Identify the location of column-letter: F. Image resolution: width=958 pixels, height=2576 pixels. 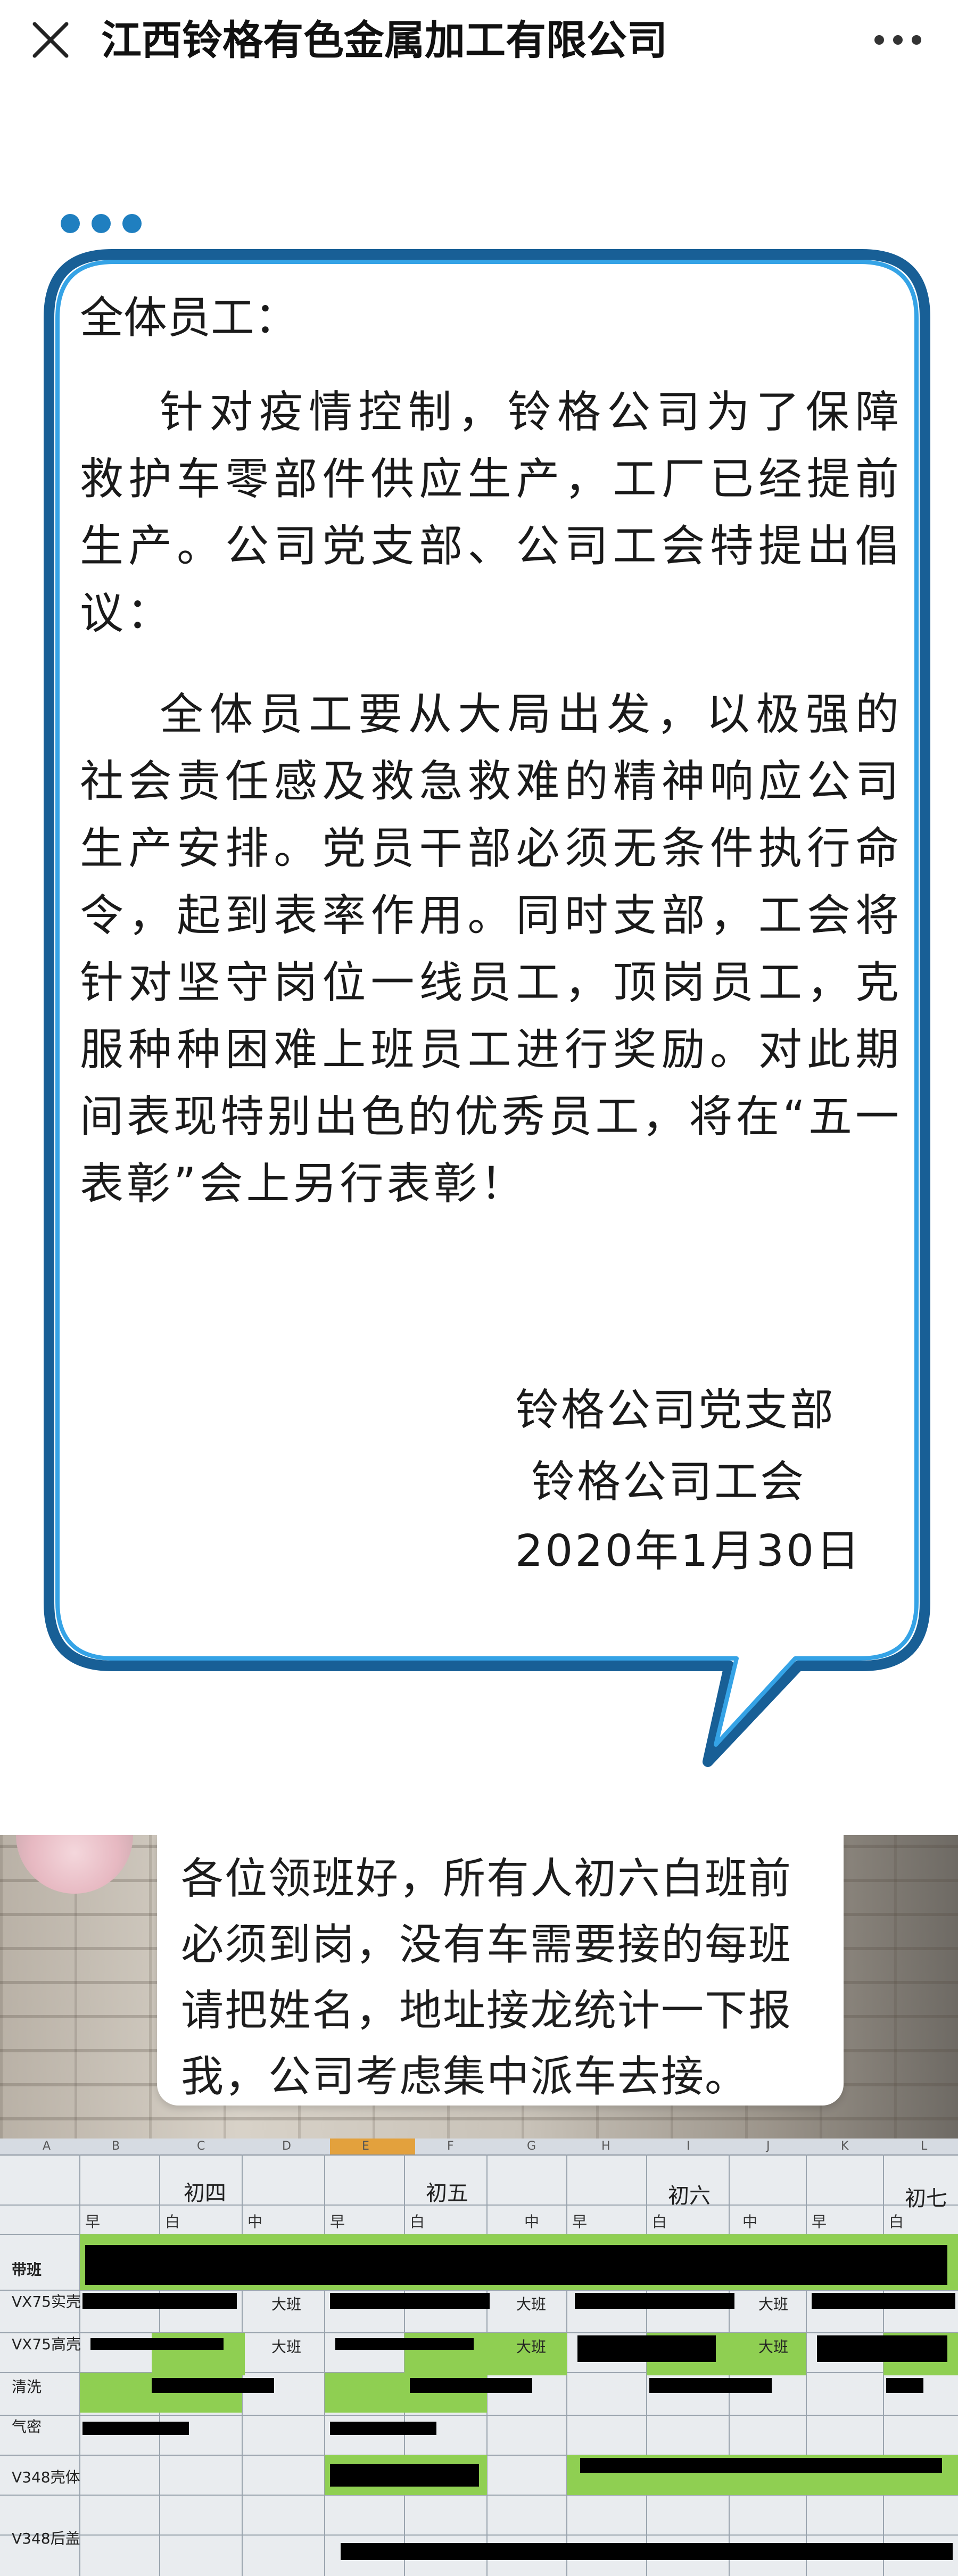
(451, 2146).